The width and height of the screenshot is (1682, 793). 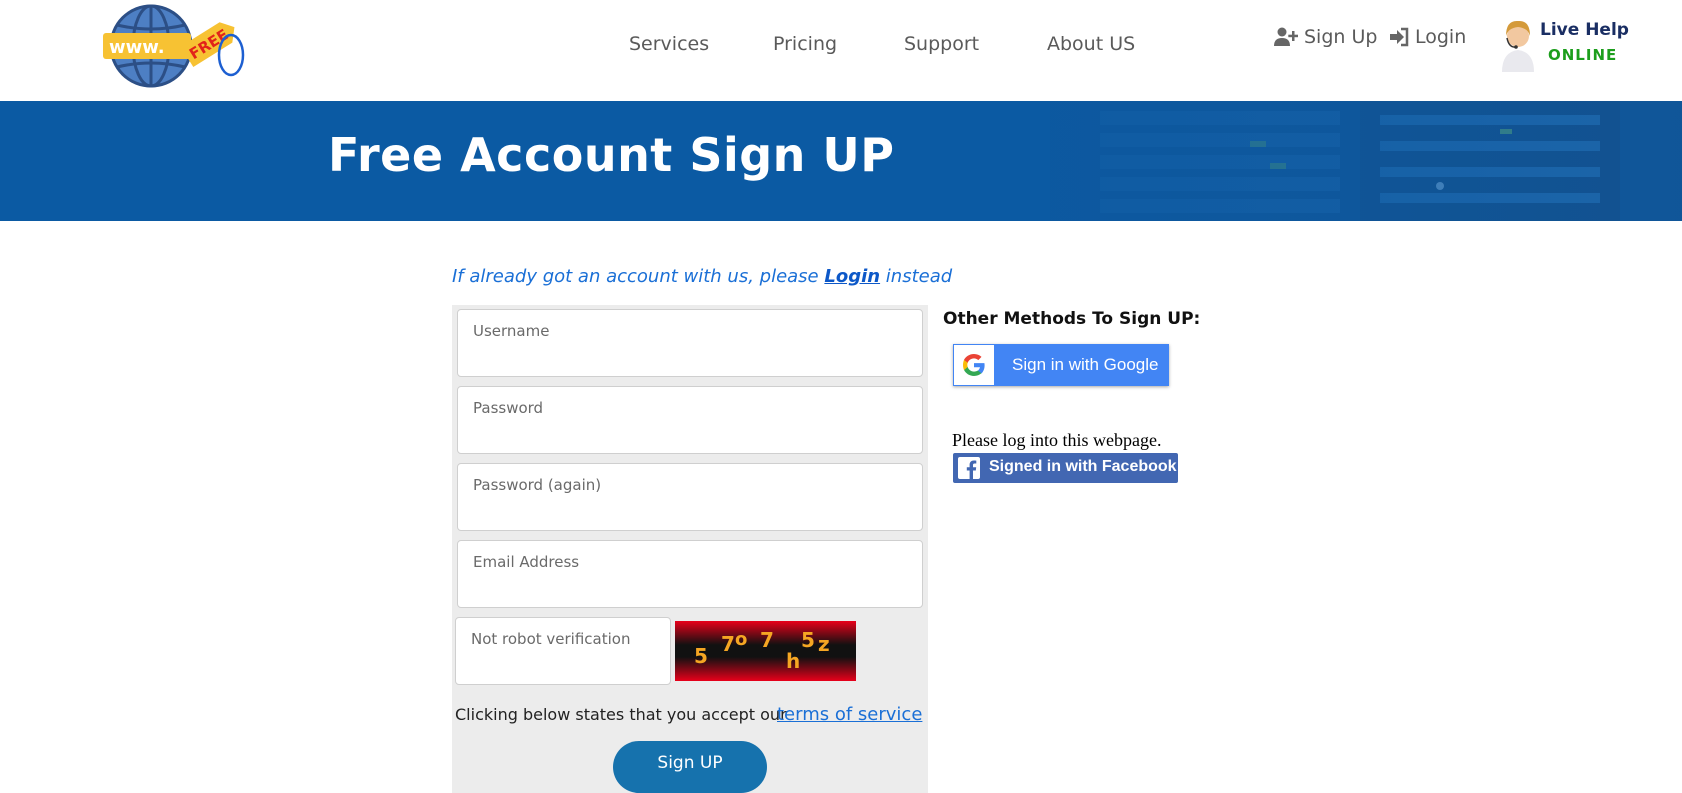 What do you see at coordinates (824, 644) in the screenshot?
I see `captcha-char: z` at bounding box center [824, 644].